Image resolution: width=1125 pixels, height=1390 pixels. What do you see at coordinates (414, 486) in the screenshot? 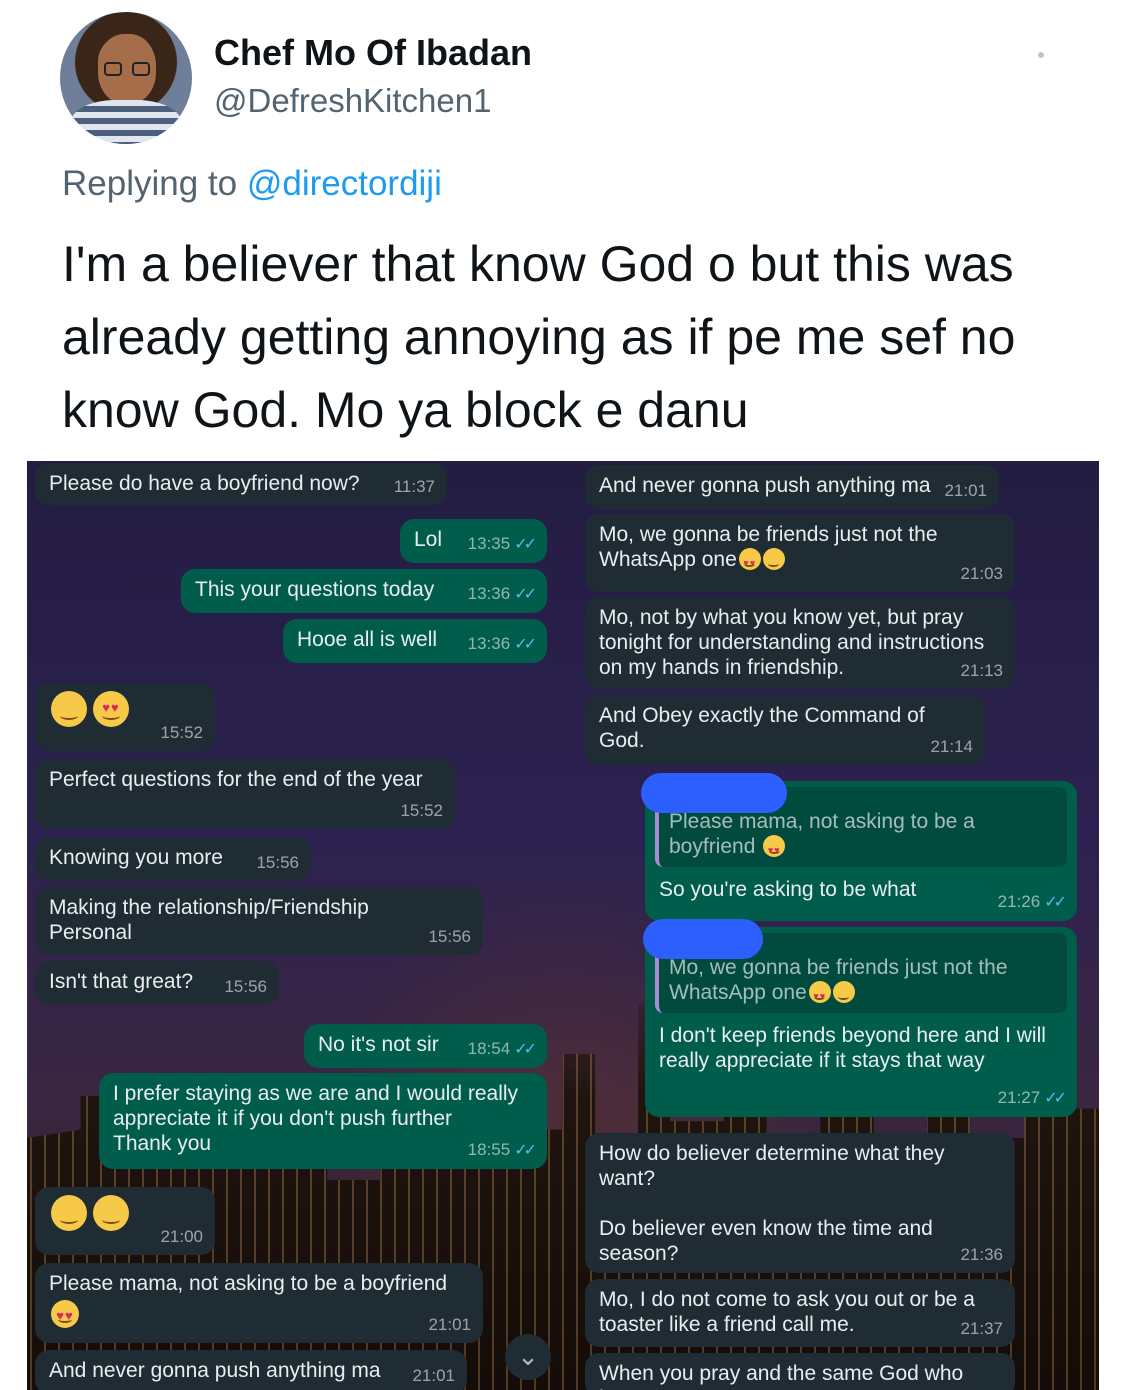
I see `message-time: 11:37` at bounding box center [414, 486].